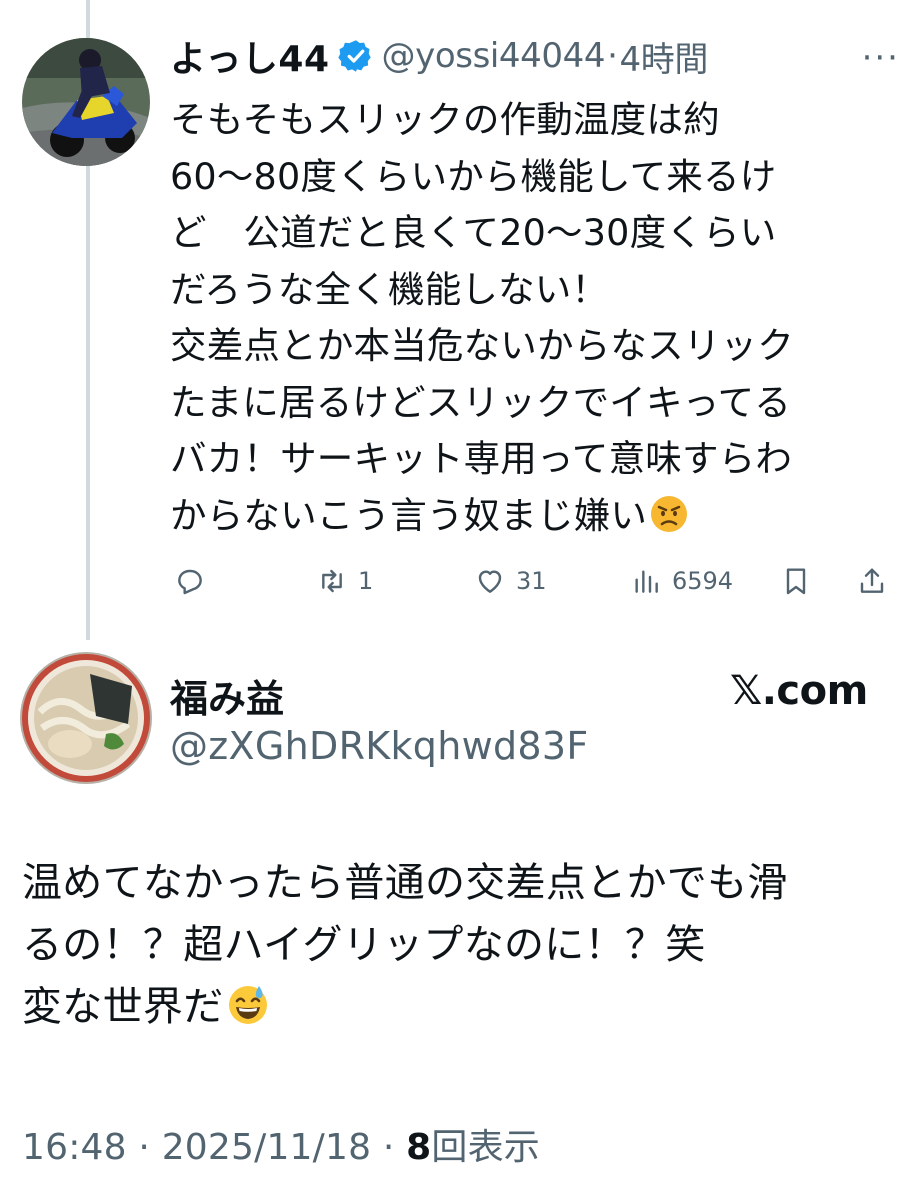 The width and height of the screenshot is (913, 1200). Describe the element at coordinates (646, 581) in the screenshot. I see `views-chart-icon` at that location.